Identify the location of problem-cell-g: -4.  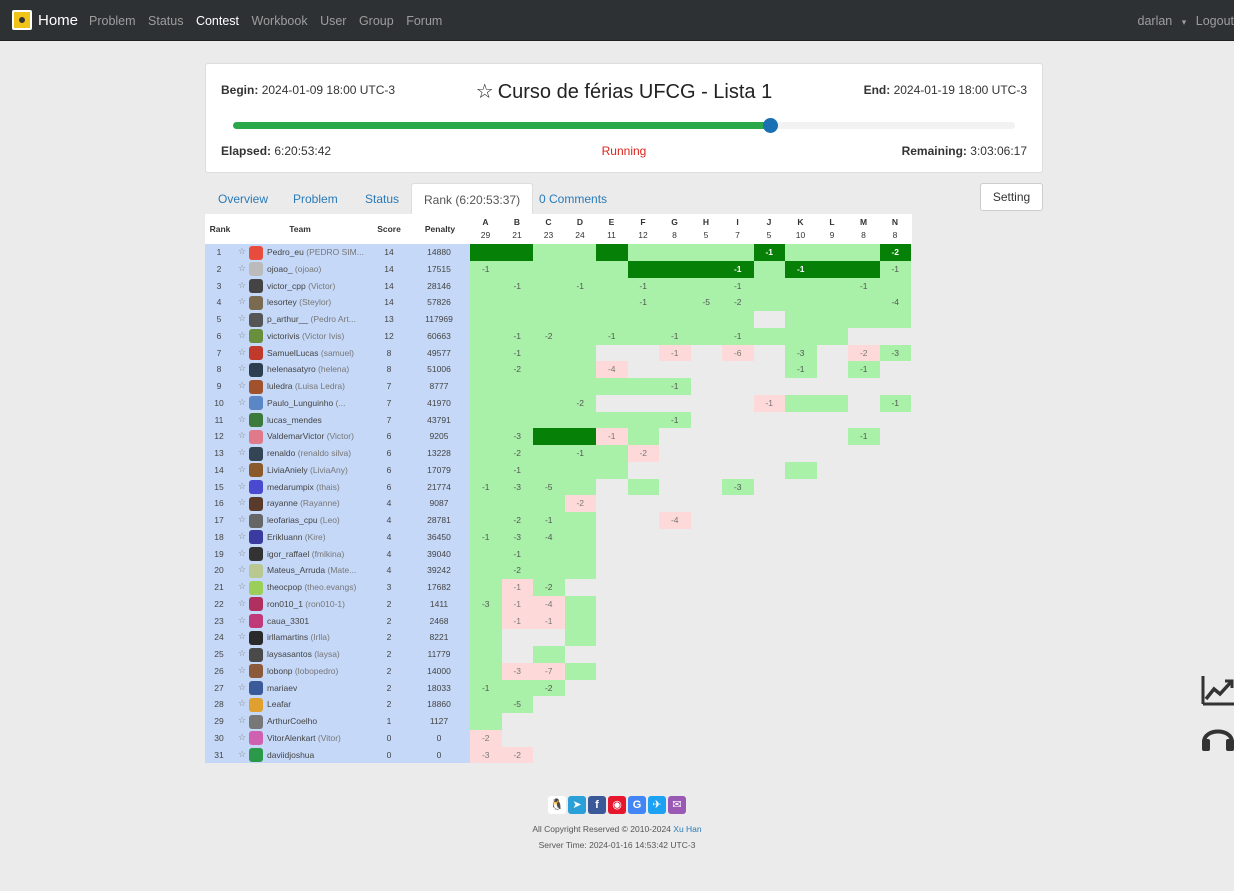
(675, 520).